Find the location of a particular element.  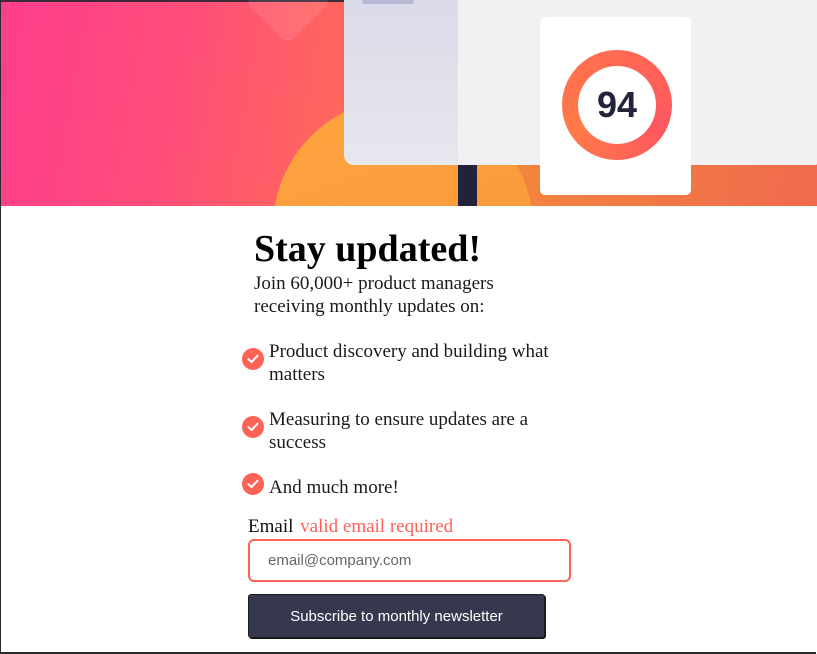

hero-dashboard-tab is located at coordinates (388, 2).